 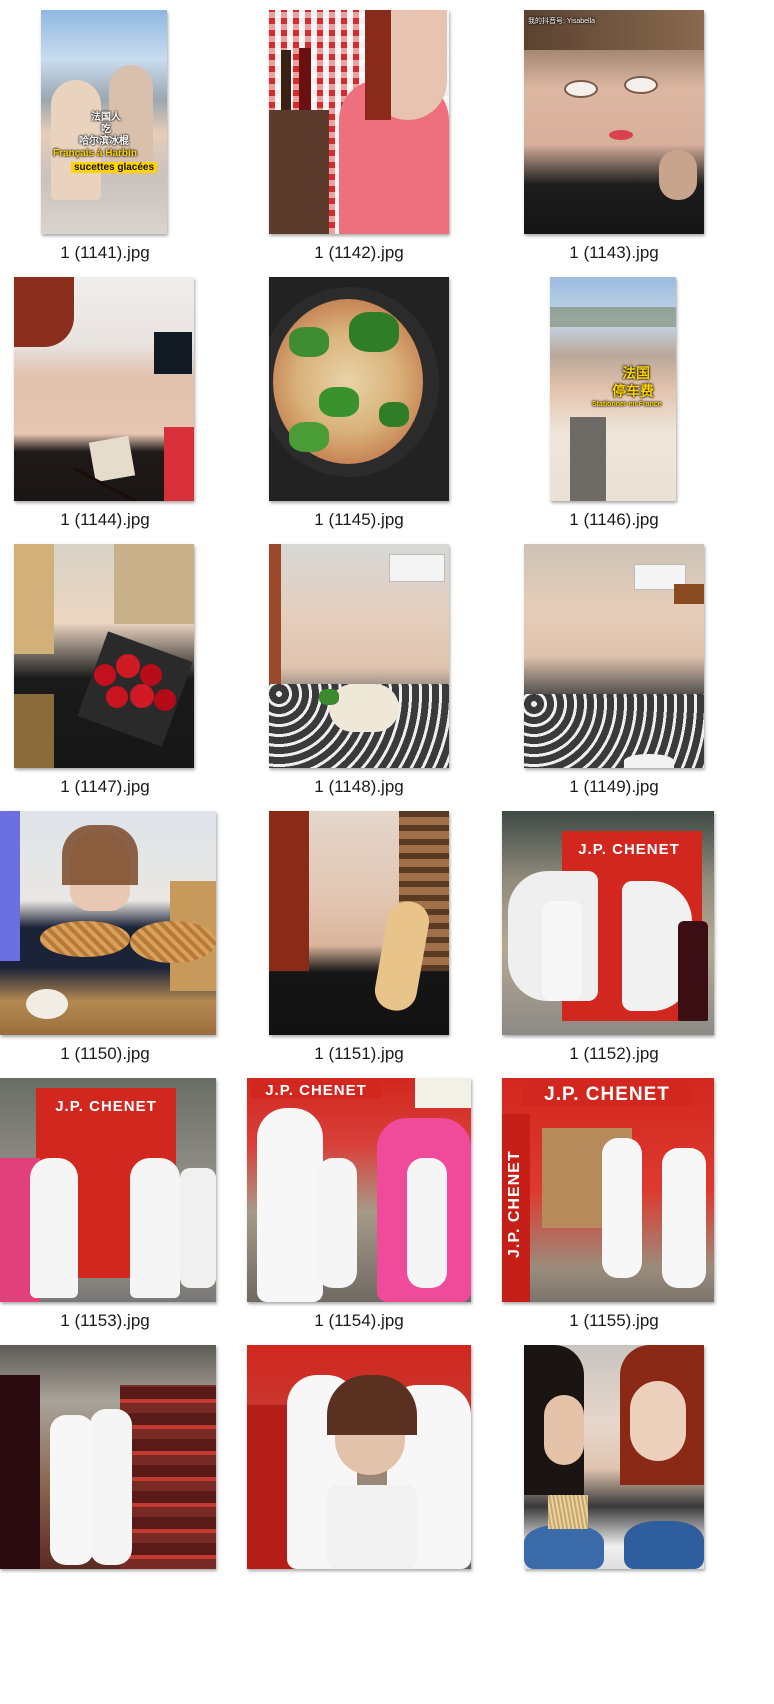 What do you see at coordinates (359, 1321) in the screenshot?
I see `file-name: 1 (1154).jpg` at bounding box center [359, 1321].